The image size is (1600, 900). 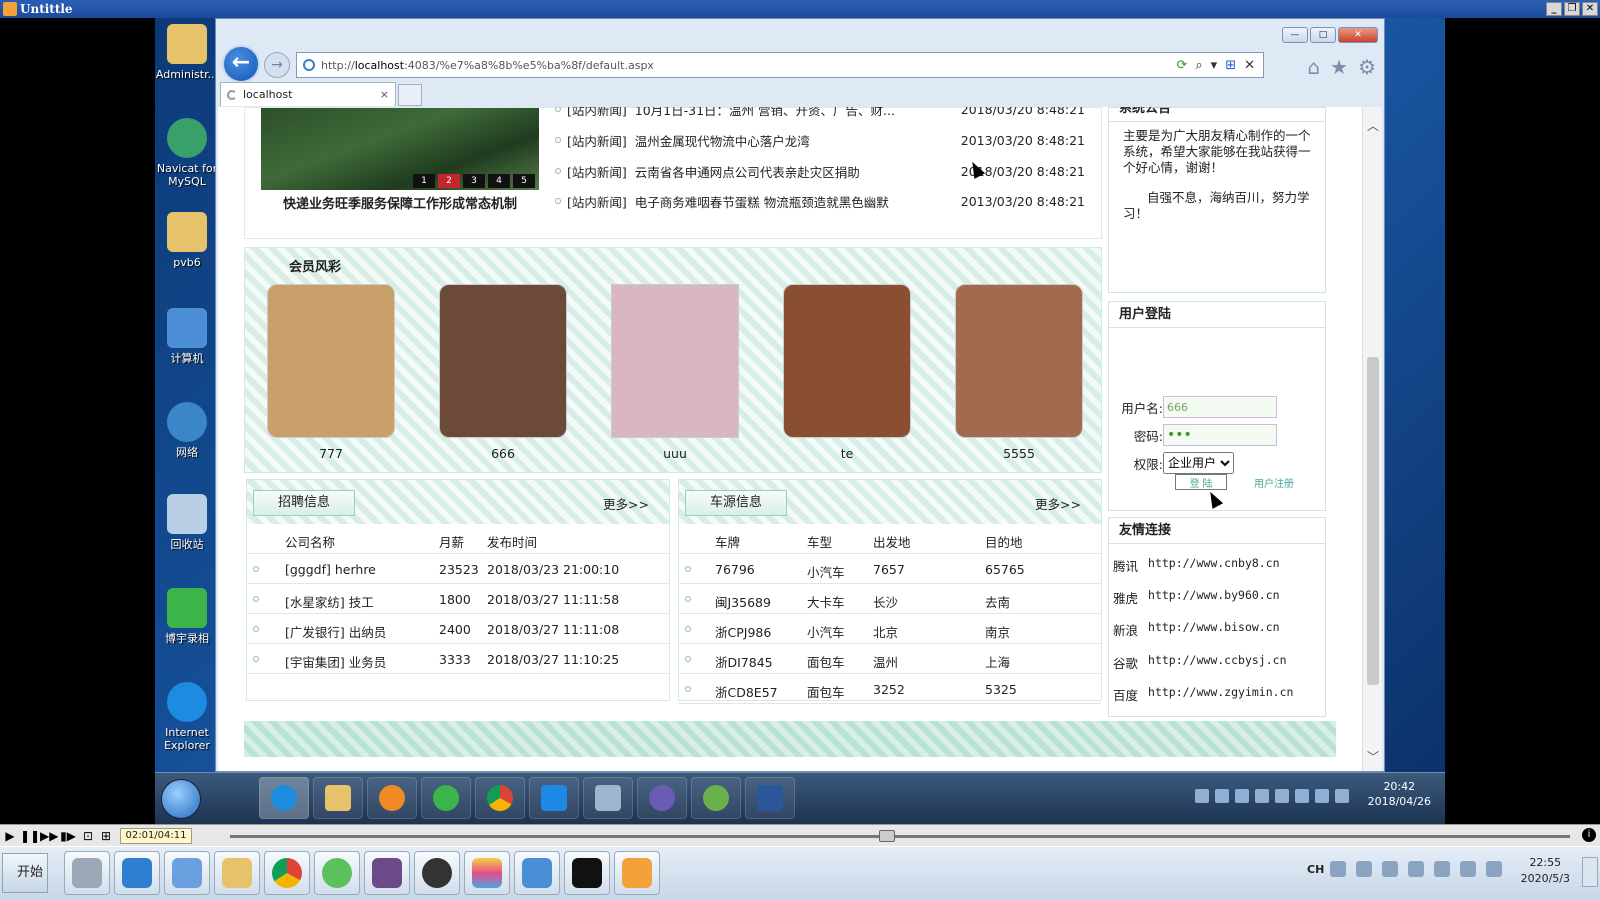 I want to click on new-tab-button, so click(x=410, y=95).